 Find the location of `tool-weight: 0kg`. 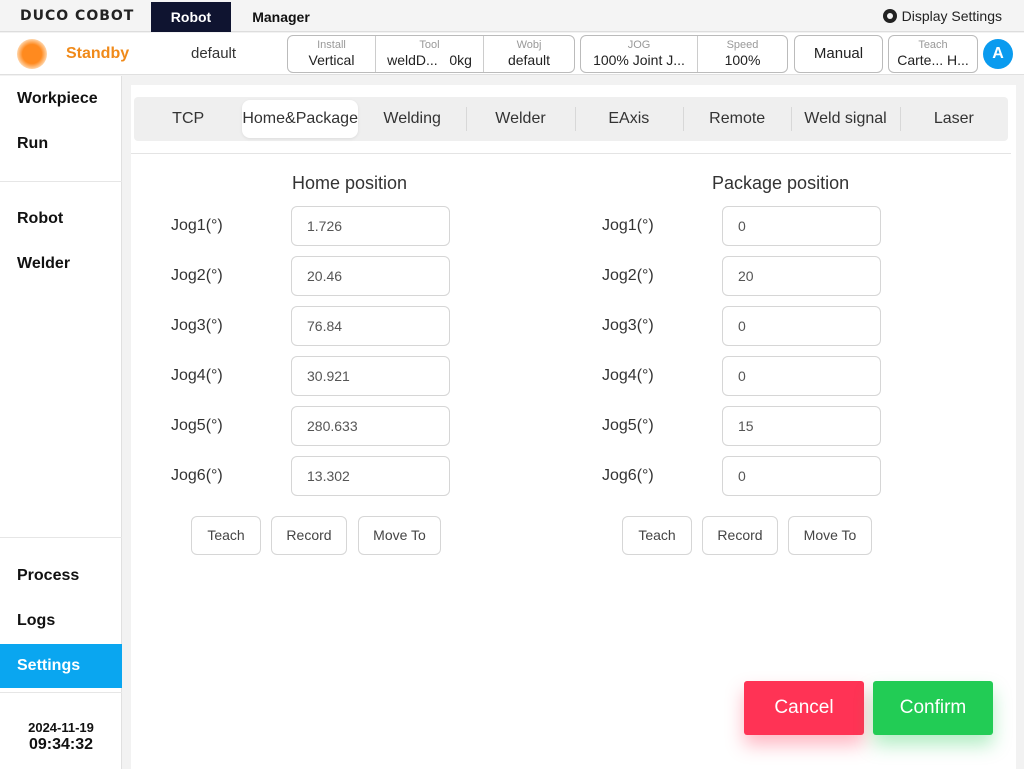

tool-weight: 0kg is located at coordinates (460, 60).